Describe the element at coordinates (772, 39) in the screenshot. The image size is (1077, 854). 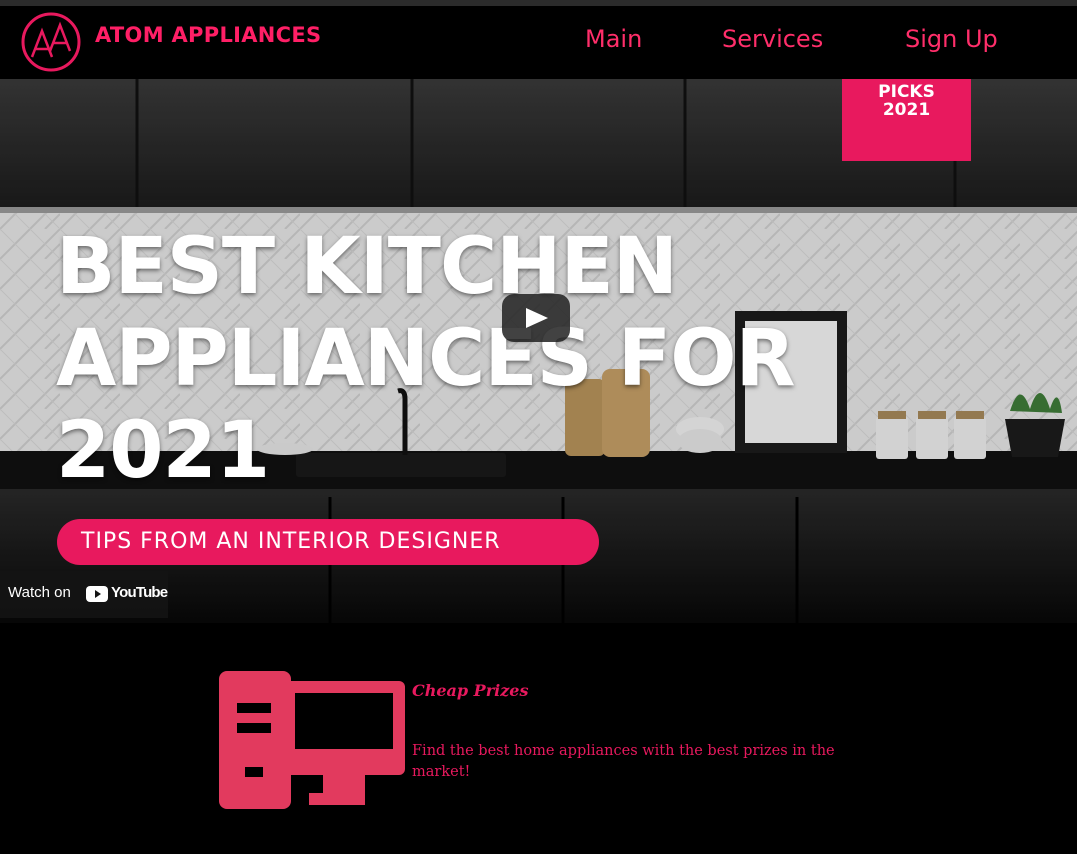
I see `nav-services: Services` at that location.